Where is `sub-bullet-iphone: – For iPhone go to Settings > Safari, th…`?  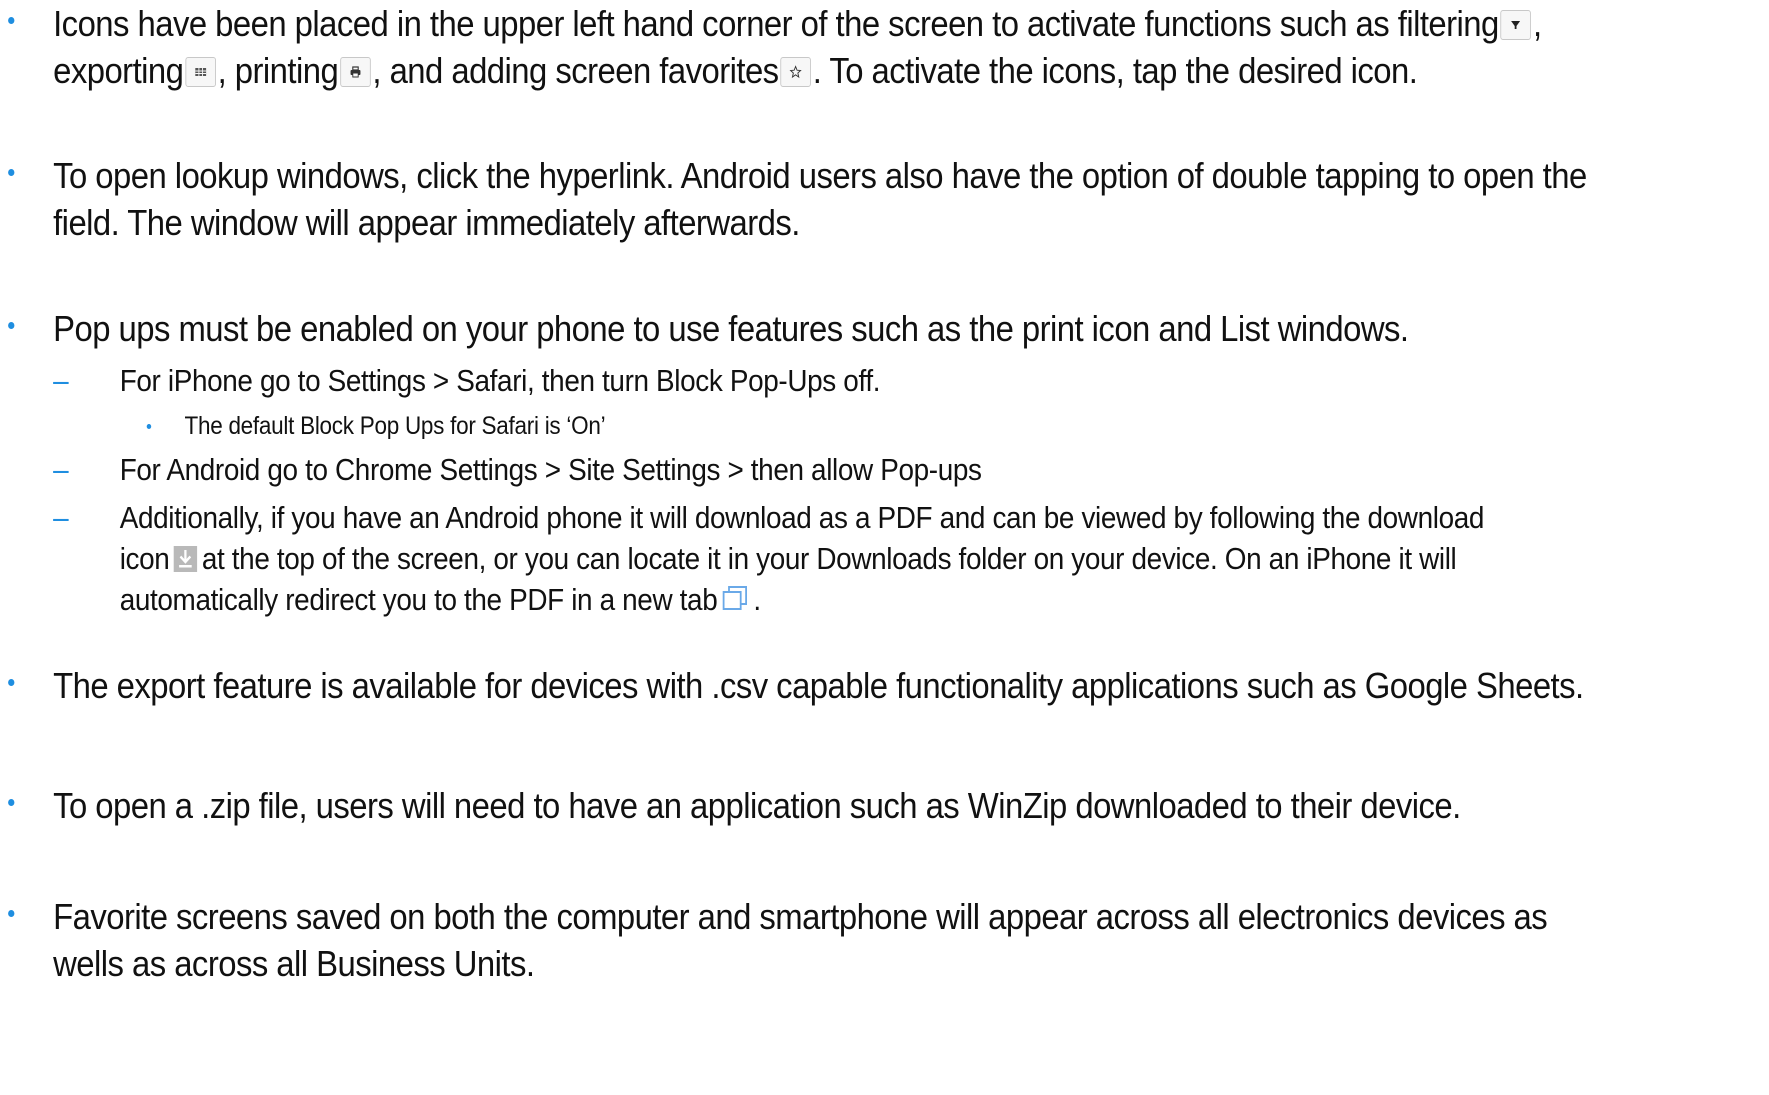 sub-bullet-iphone: – For iPhone go to Settings > Safari, th… is located at coordinates (884, 380).